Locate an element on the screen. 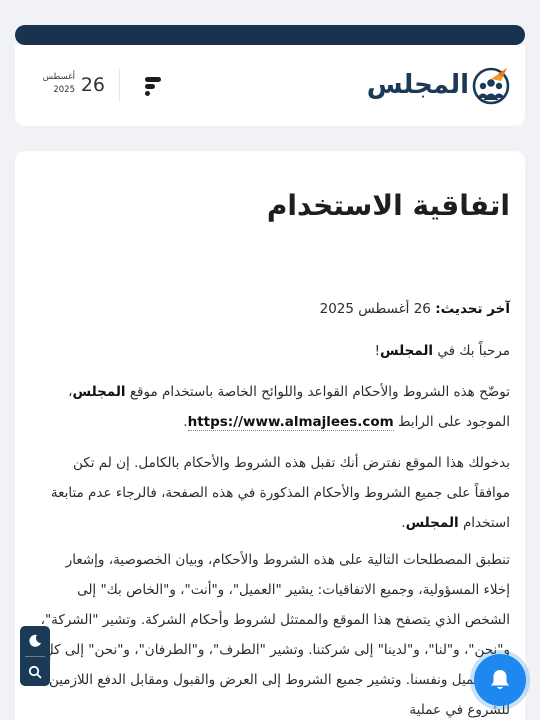 The height and width of the screenshot is (720, 540). last-updated-label: آخر تحديث: is located at coordinates (472, 309).